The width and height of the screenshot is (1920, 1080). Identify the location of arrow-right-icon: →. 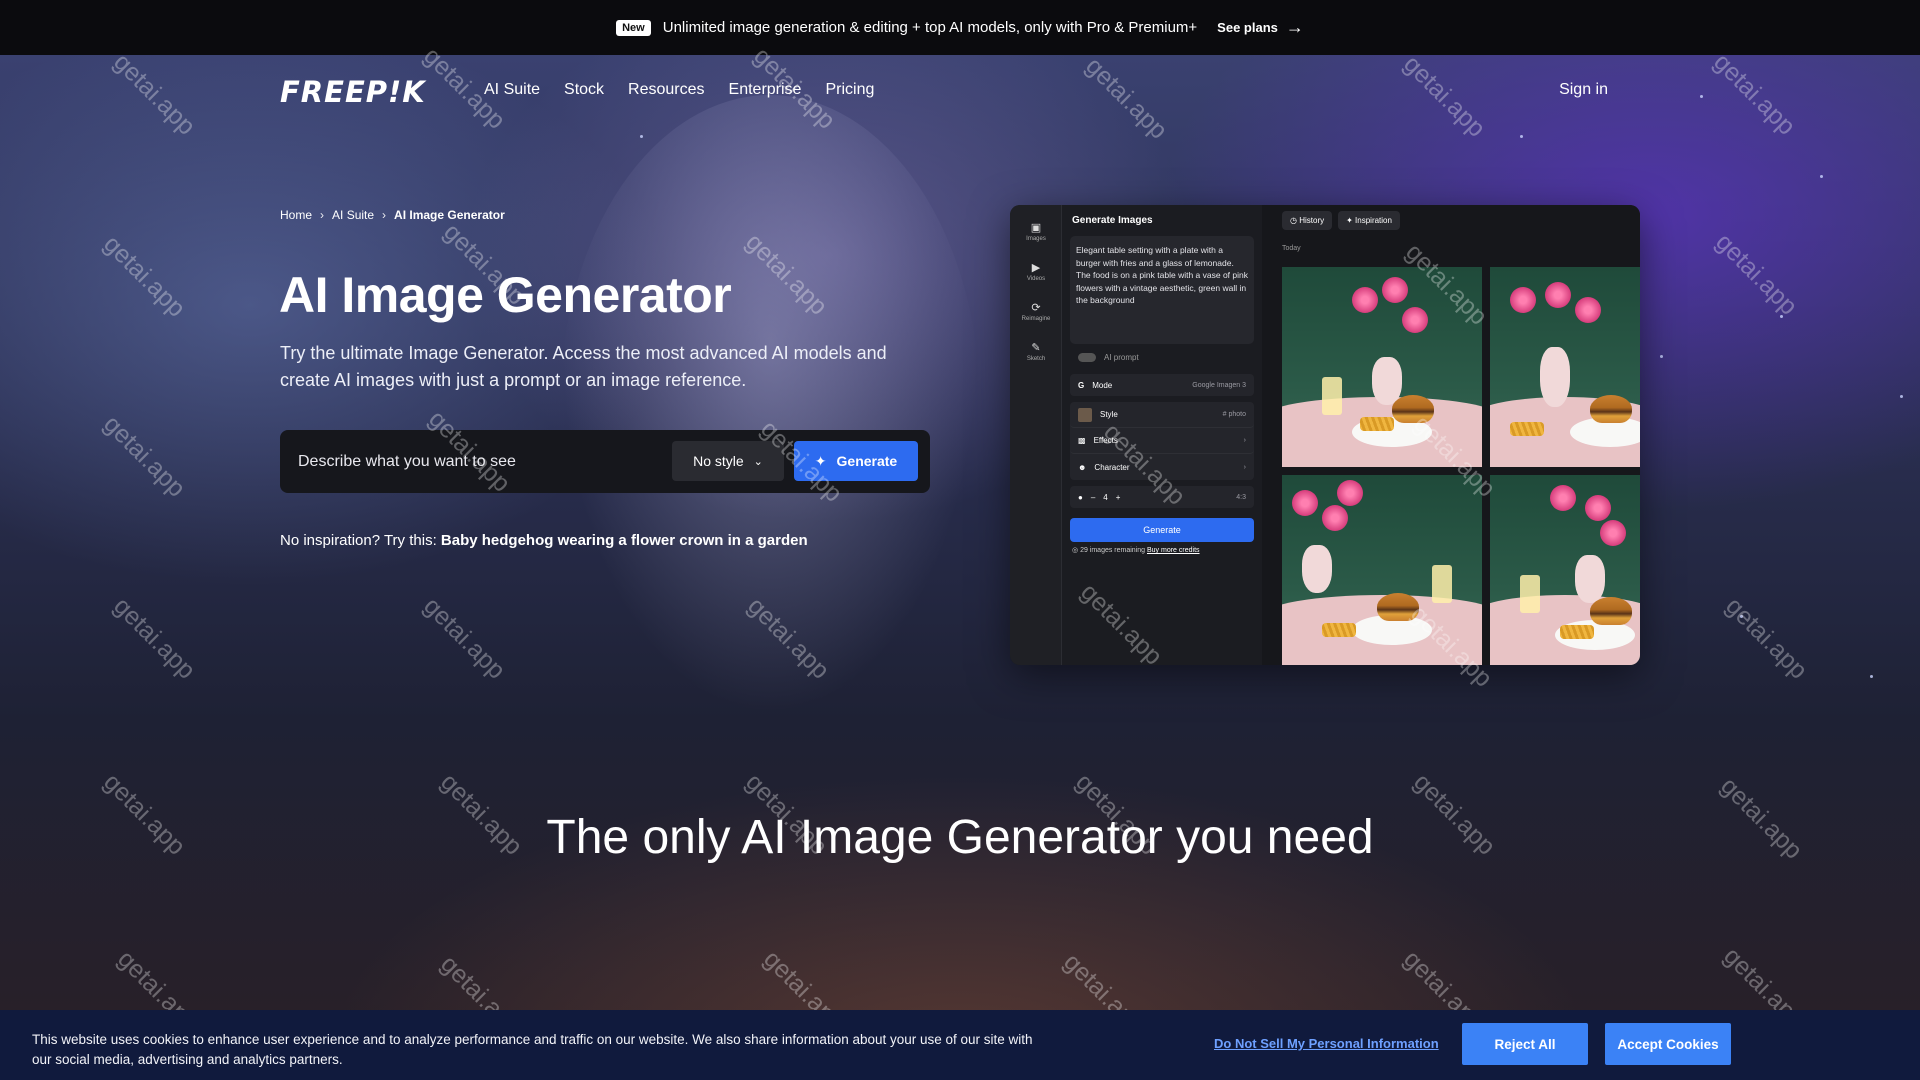
(1294, 27).